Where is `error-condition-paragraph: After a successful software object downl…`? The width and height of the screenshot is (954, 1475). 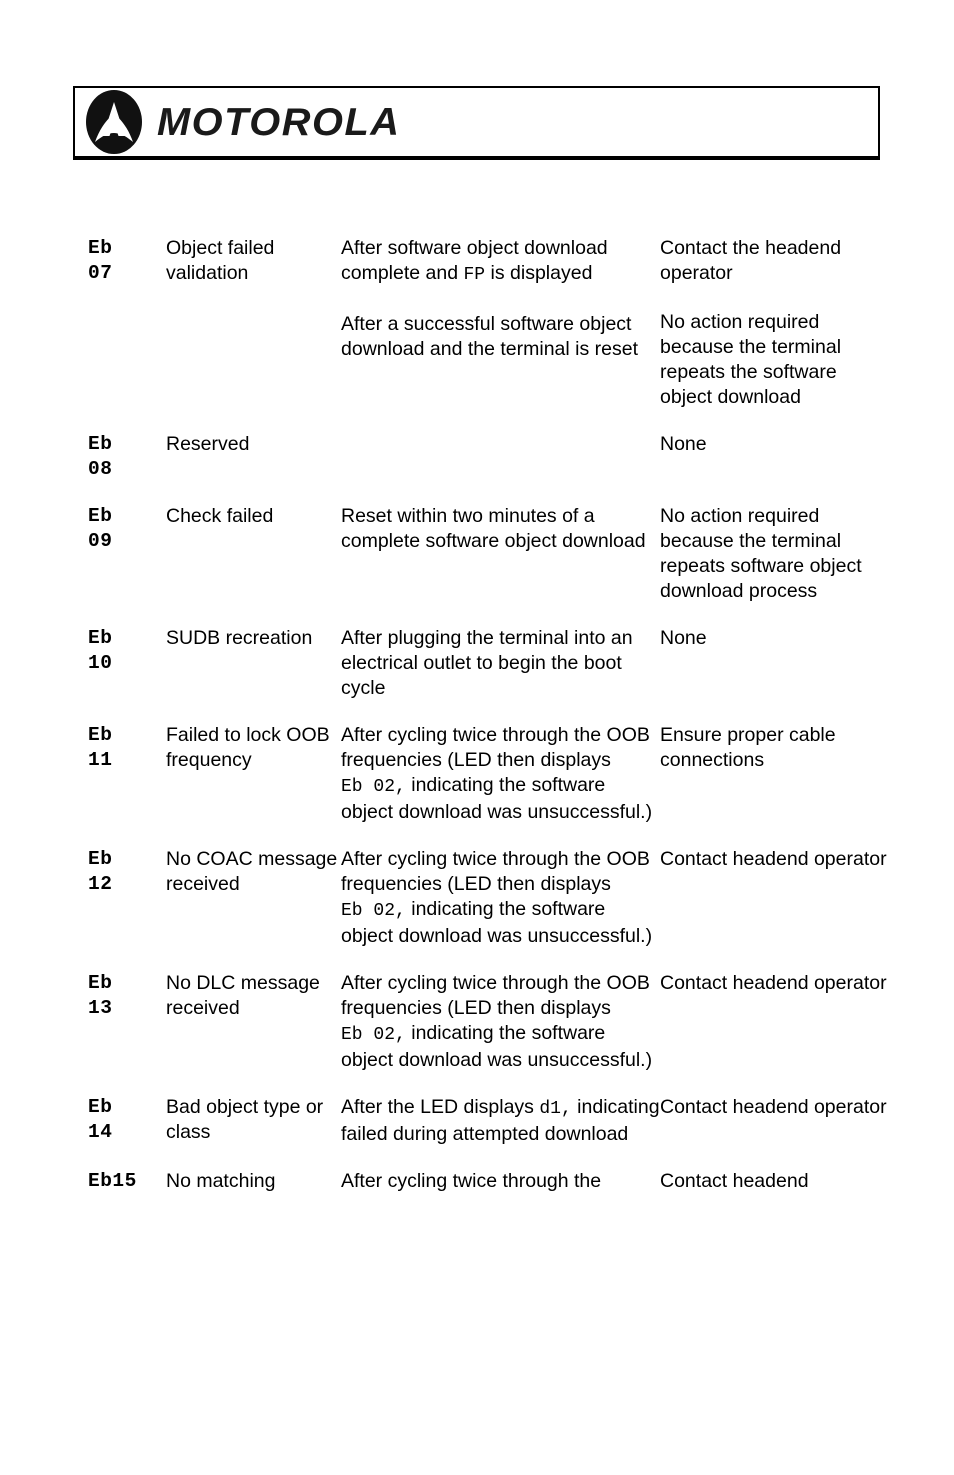 error-condition-paragraph: After a successful software object downl… is located at coordinates (500, 337).